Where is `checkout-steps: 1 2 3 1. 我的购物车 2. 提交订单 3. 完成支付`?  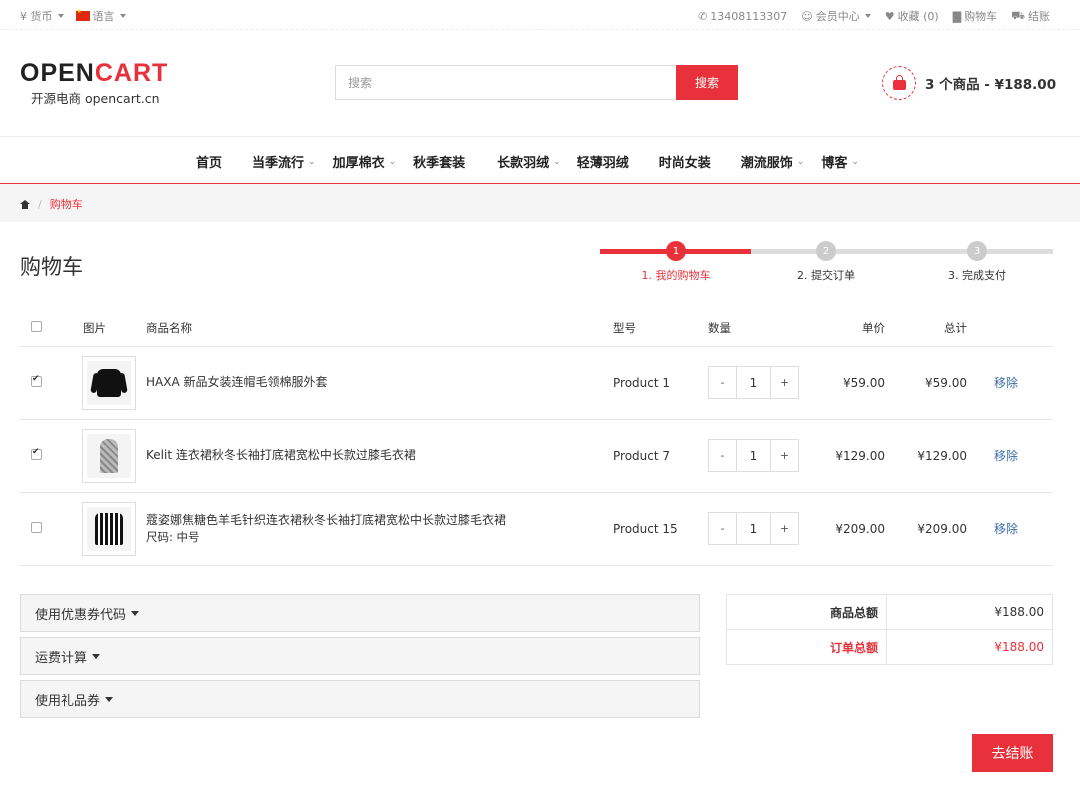
checkout-steps: 1 2 3 1. 我的购物车 2. 提交订单 3. 完成支付 is located at coordinates (826, 262).